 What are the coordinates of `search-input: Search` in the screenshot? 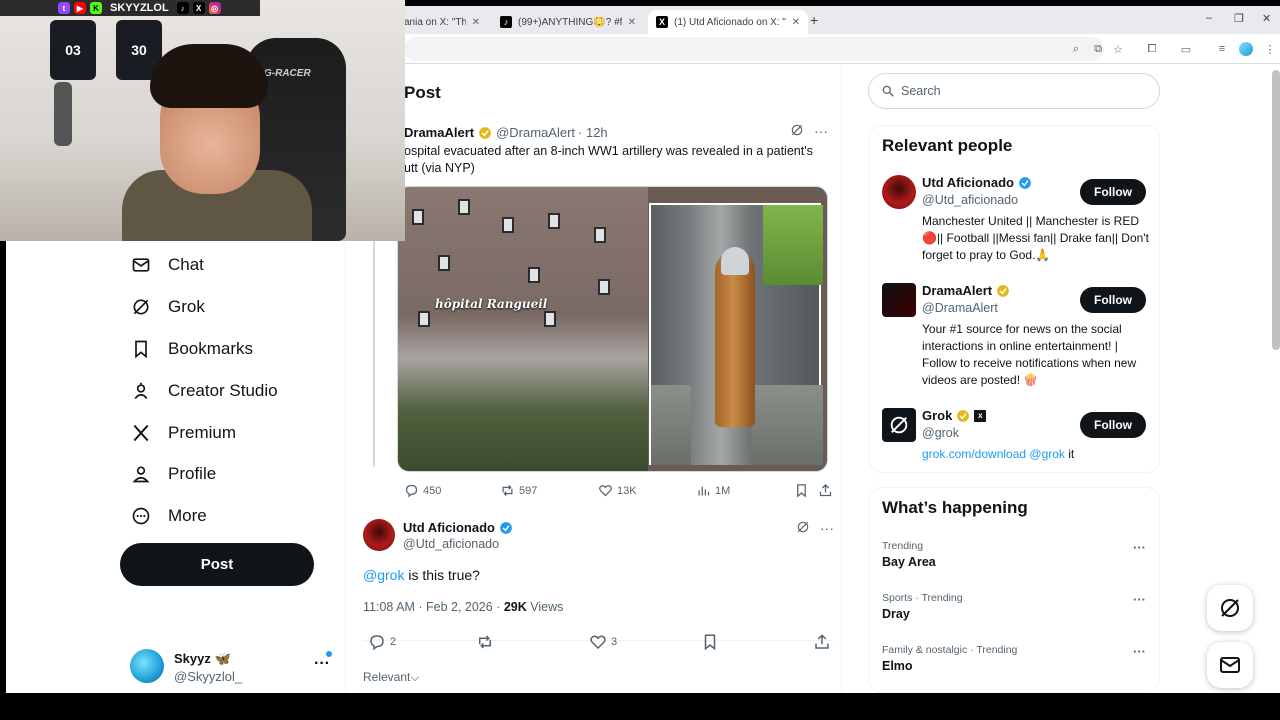 It's located at (1014, 91).